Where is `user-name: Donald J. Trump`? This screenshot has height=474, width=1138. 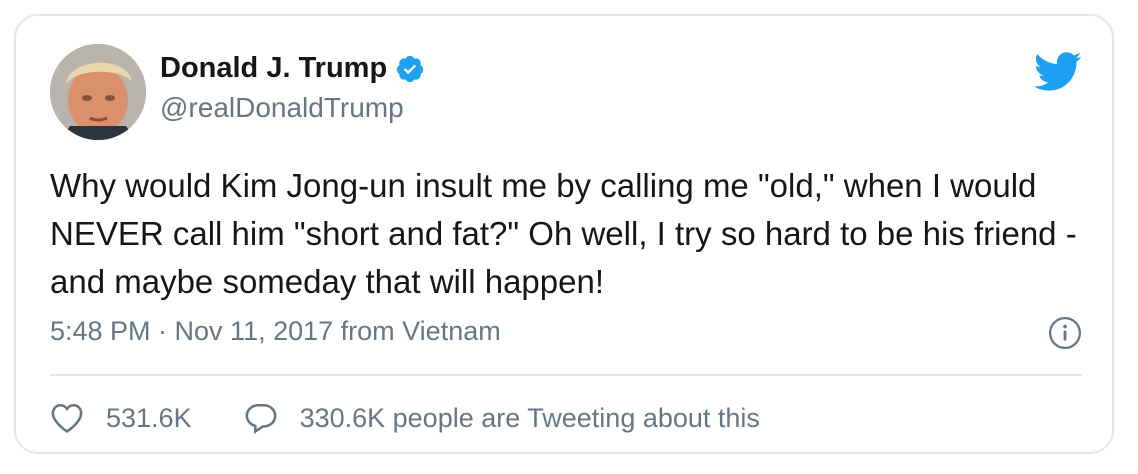 user-name: Donald J. Trump is located at coordinates (273, 68).